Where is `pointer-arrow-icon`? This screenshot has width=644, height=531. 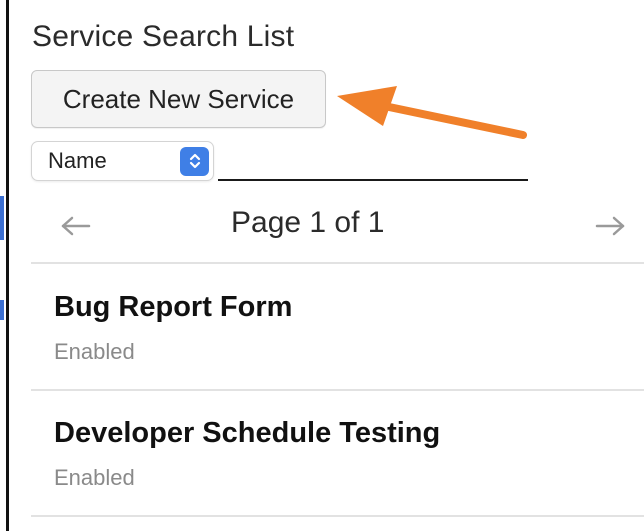
pointer-arrow-icon is located at coordinates (432, 112).